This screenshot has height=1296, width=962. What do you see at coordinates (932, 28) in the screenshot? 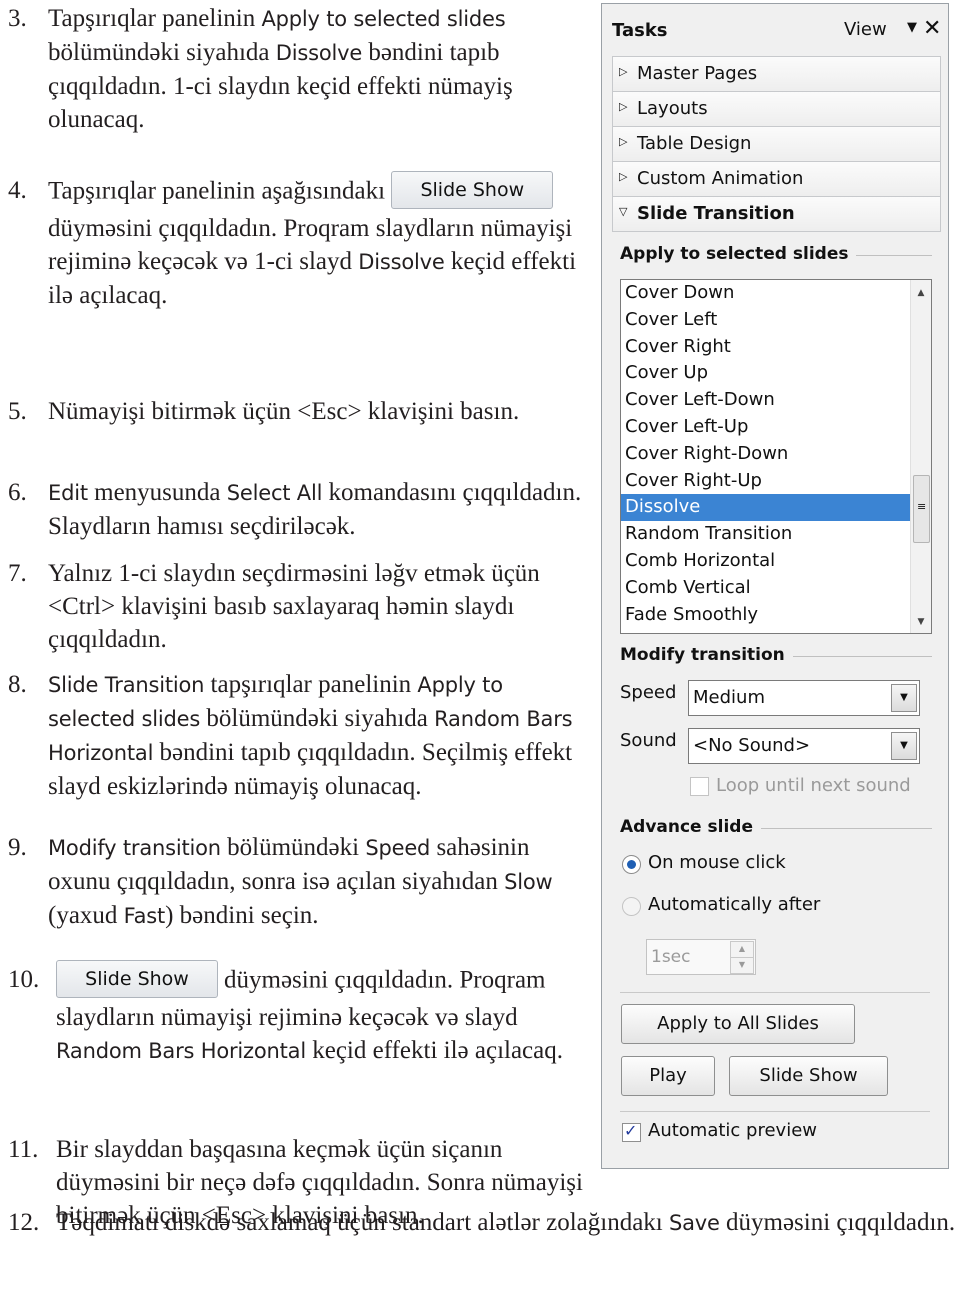
I see `close-icon: ✕` at bounding box center [932, 28].